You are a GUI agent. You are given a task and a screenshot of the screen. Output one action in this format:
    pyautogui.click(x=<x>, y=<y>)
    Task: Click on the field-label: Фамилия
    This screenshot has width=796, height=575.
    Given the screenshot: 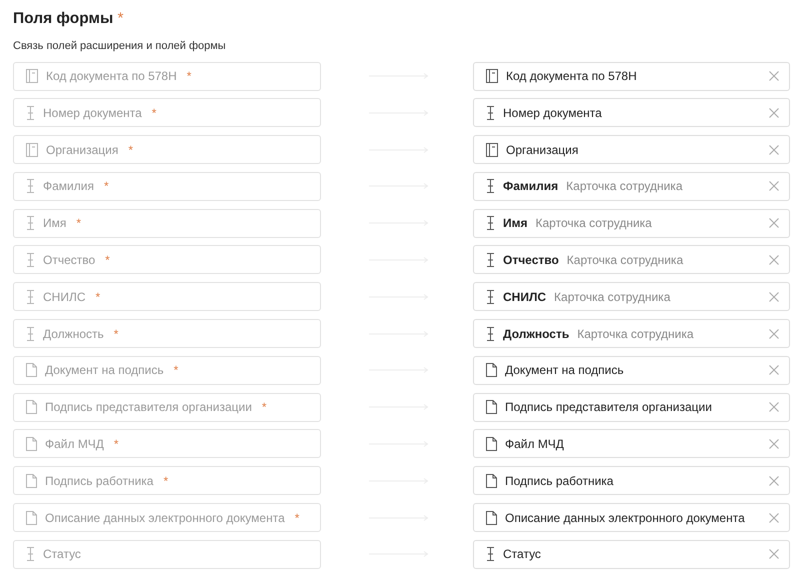 What is the action you would take?
    pyautogui.click(x=68, y=187)
    